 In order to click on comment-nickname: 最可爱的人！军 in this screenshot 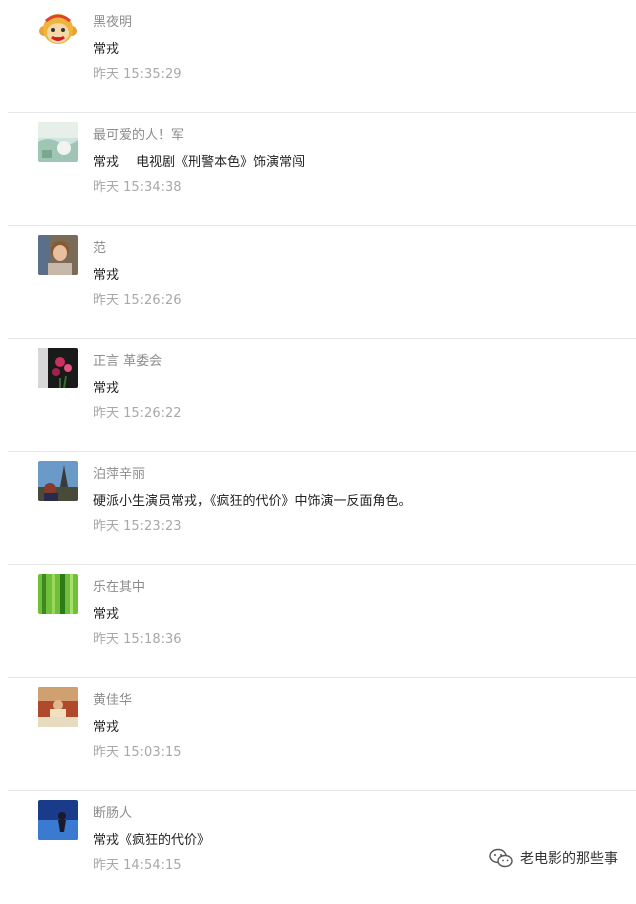, I will do `click(139, 135)`.